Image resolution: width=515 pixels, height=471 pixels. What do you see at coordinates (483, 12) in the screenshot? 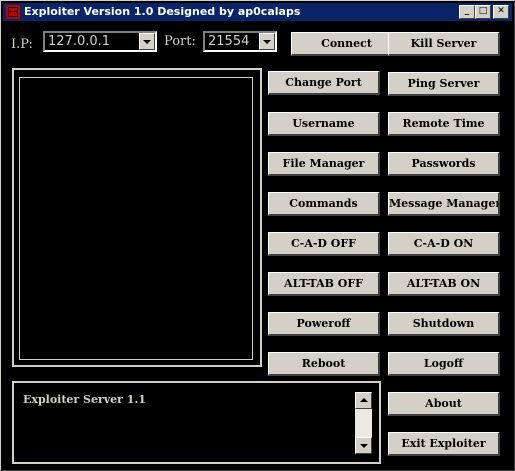
I see `maximize-button: □` at bounding box center [483, 12].